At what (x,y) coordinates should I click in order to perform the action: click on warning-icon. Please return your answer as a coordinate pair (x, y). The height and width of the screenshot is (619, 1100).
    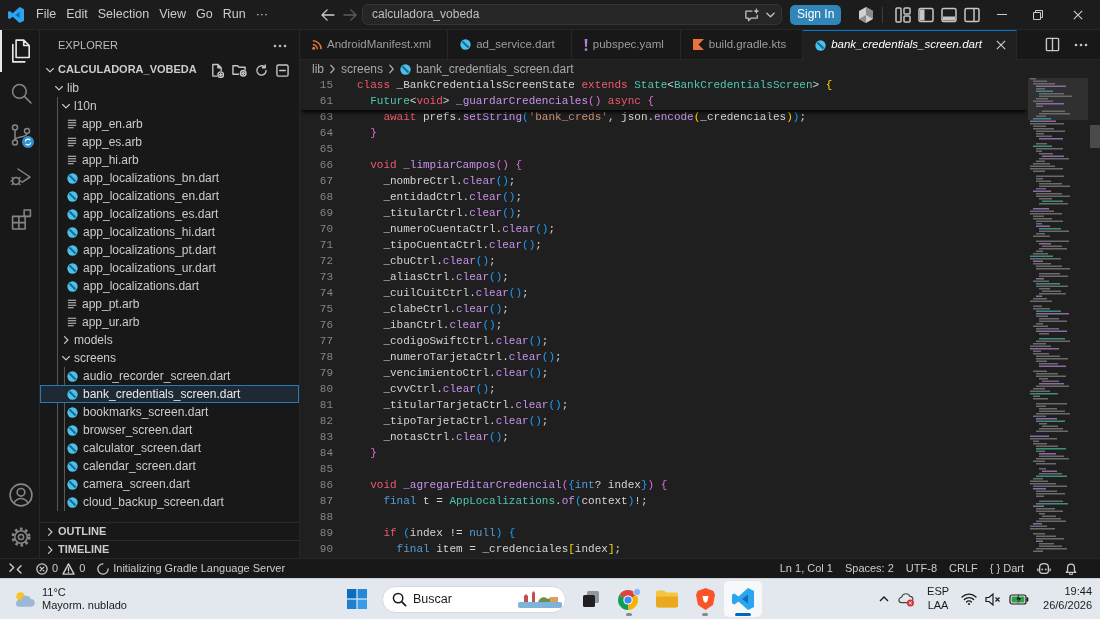
    Looking at the image, I should click on (69, 568).